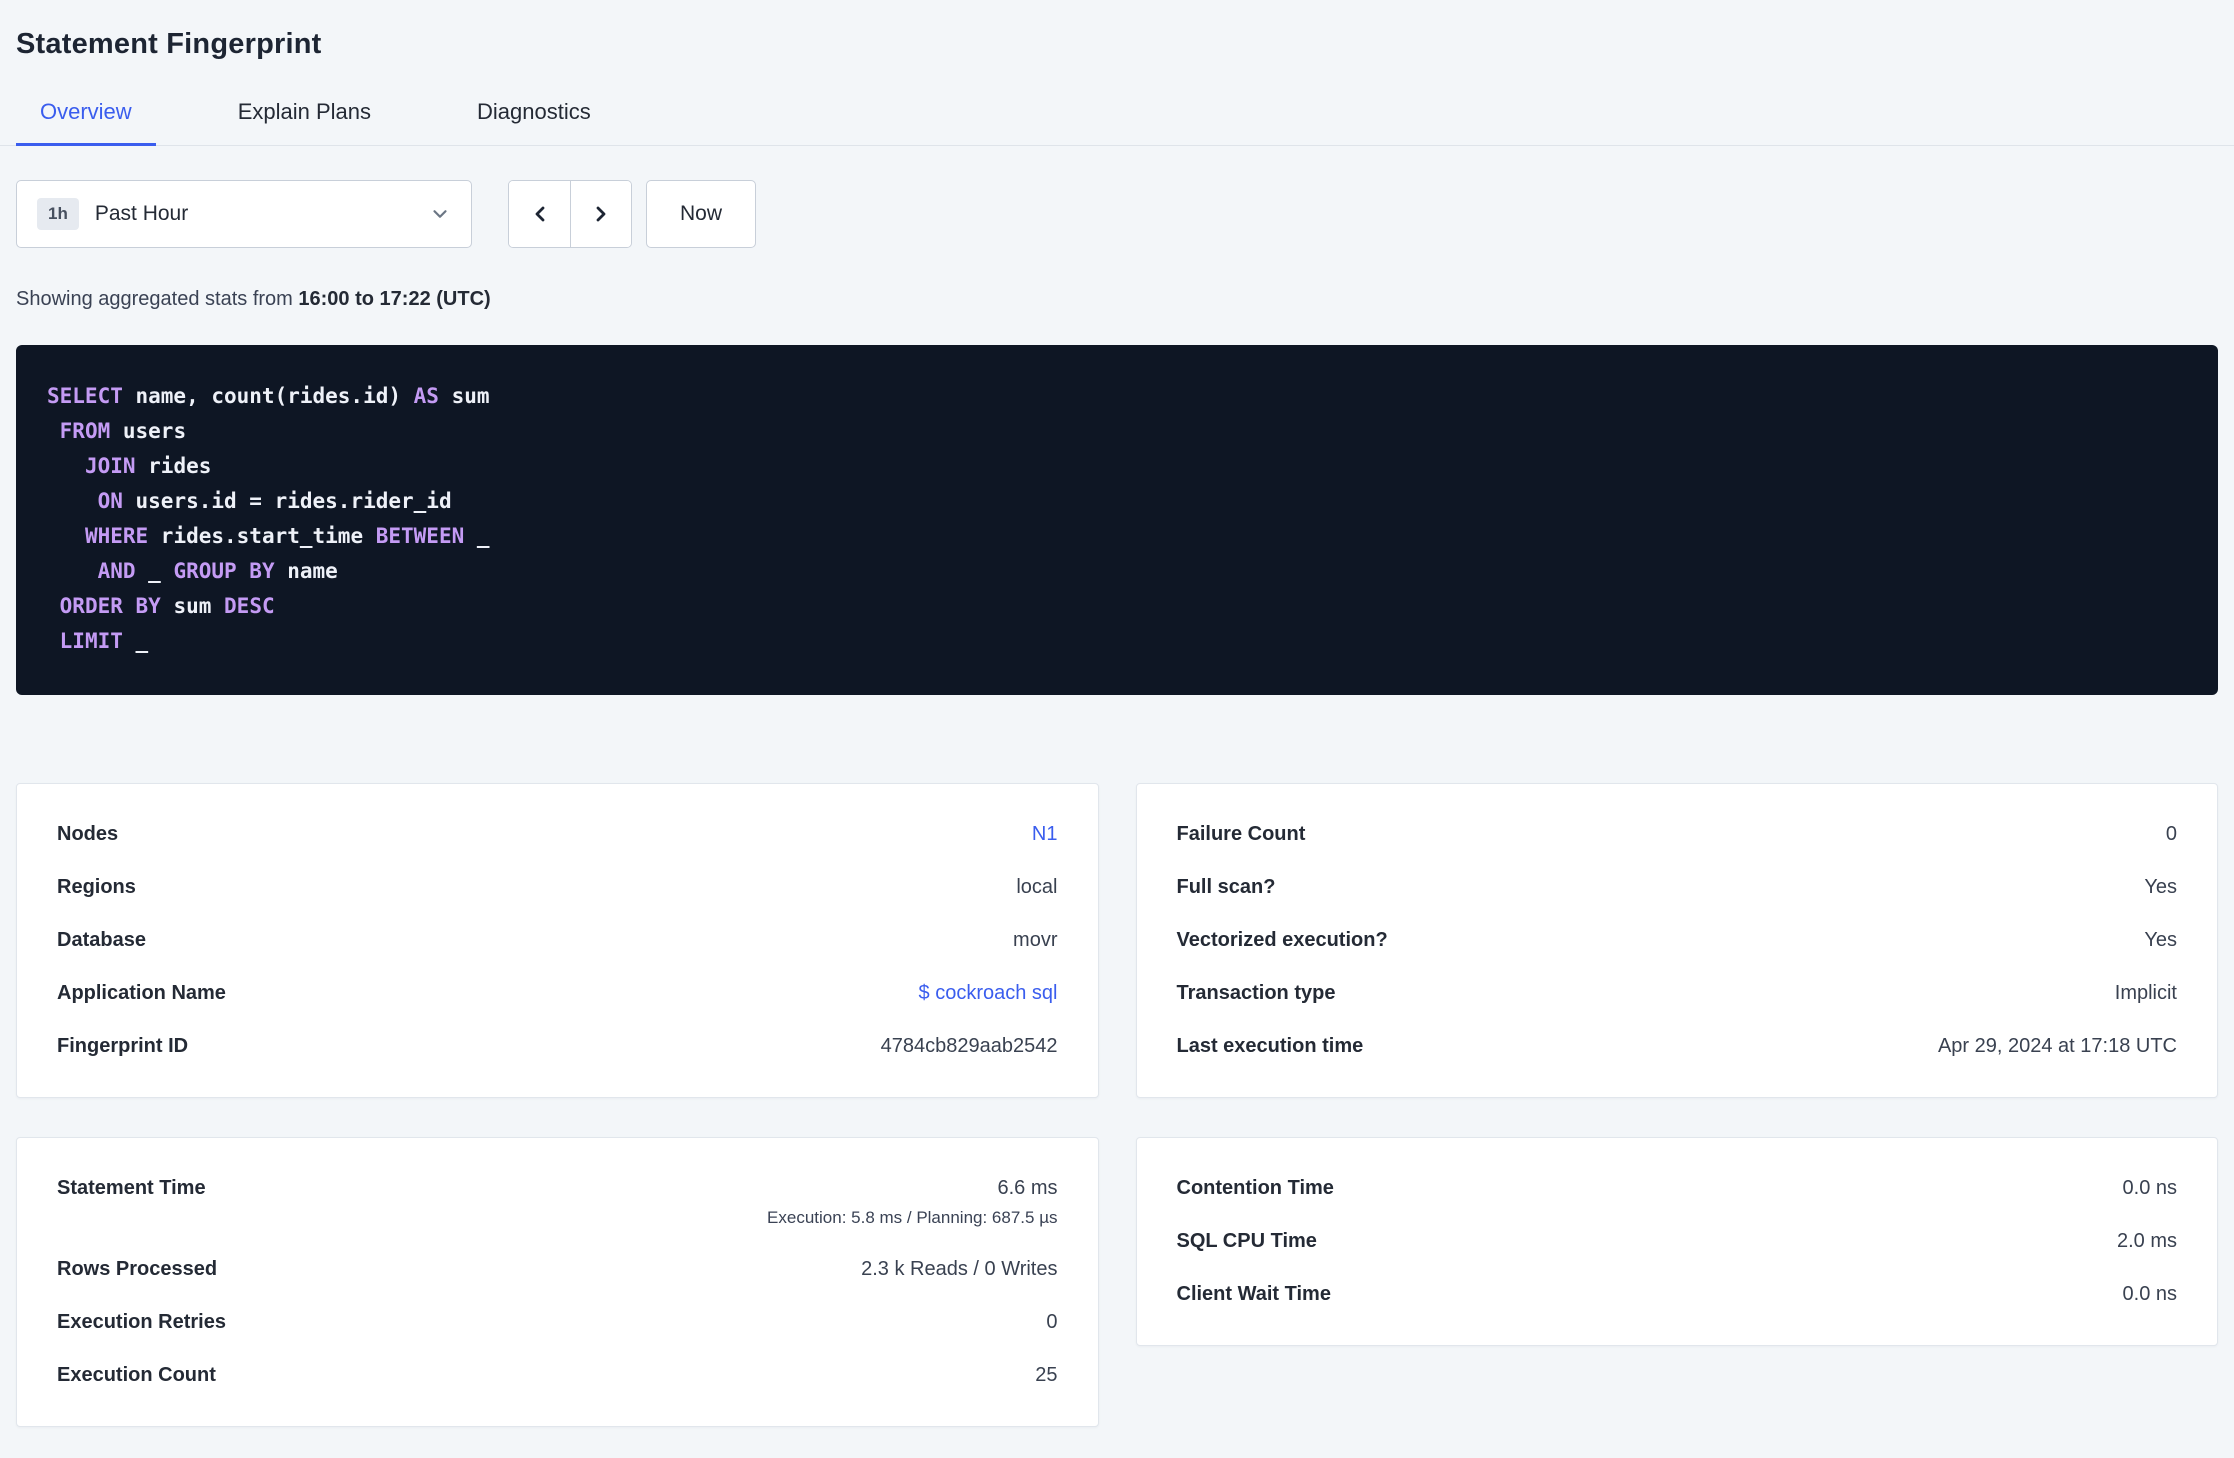 Image resolution: width=2234 pixels, height=1458 pixels. What do you see at coordinates (701, 214) in the screenshot?
I see `now-button: Now` at bounding box center [701, 214].